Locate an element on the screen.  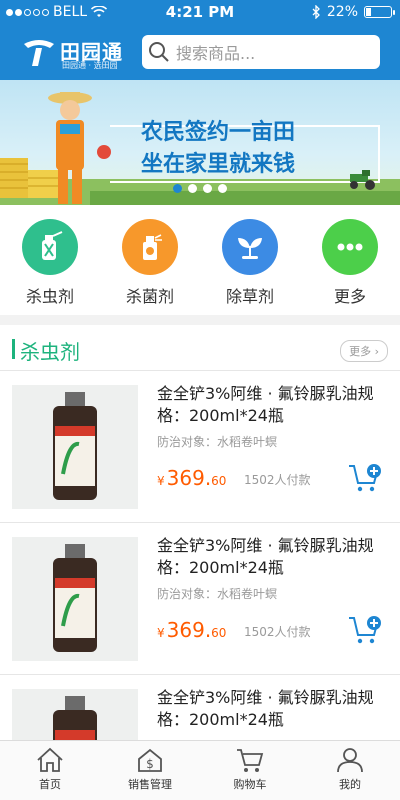
tab-cart: 购物车 is located at coordinates (250, 773).